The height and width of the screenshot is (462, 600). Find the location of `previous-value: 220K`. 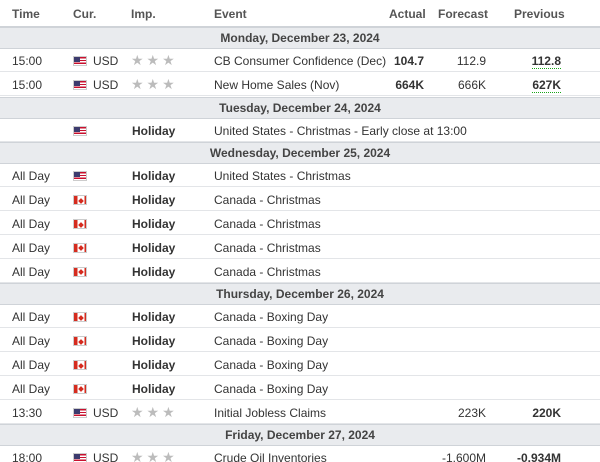

previous-value: 220K is located at coordinates (546, 412).